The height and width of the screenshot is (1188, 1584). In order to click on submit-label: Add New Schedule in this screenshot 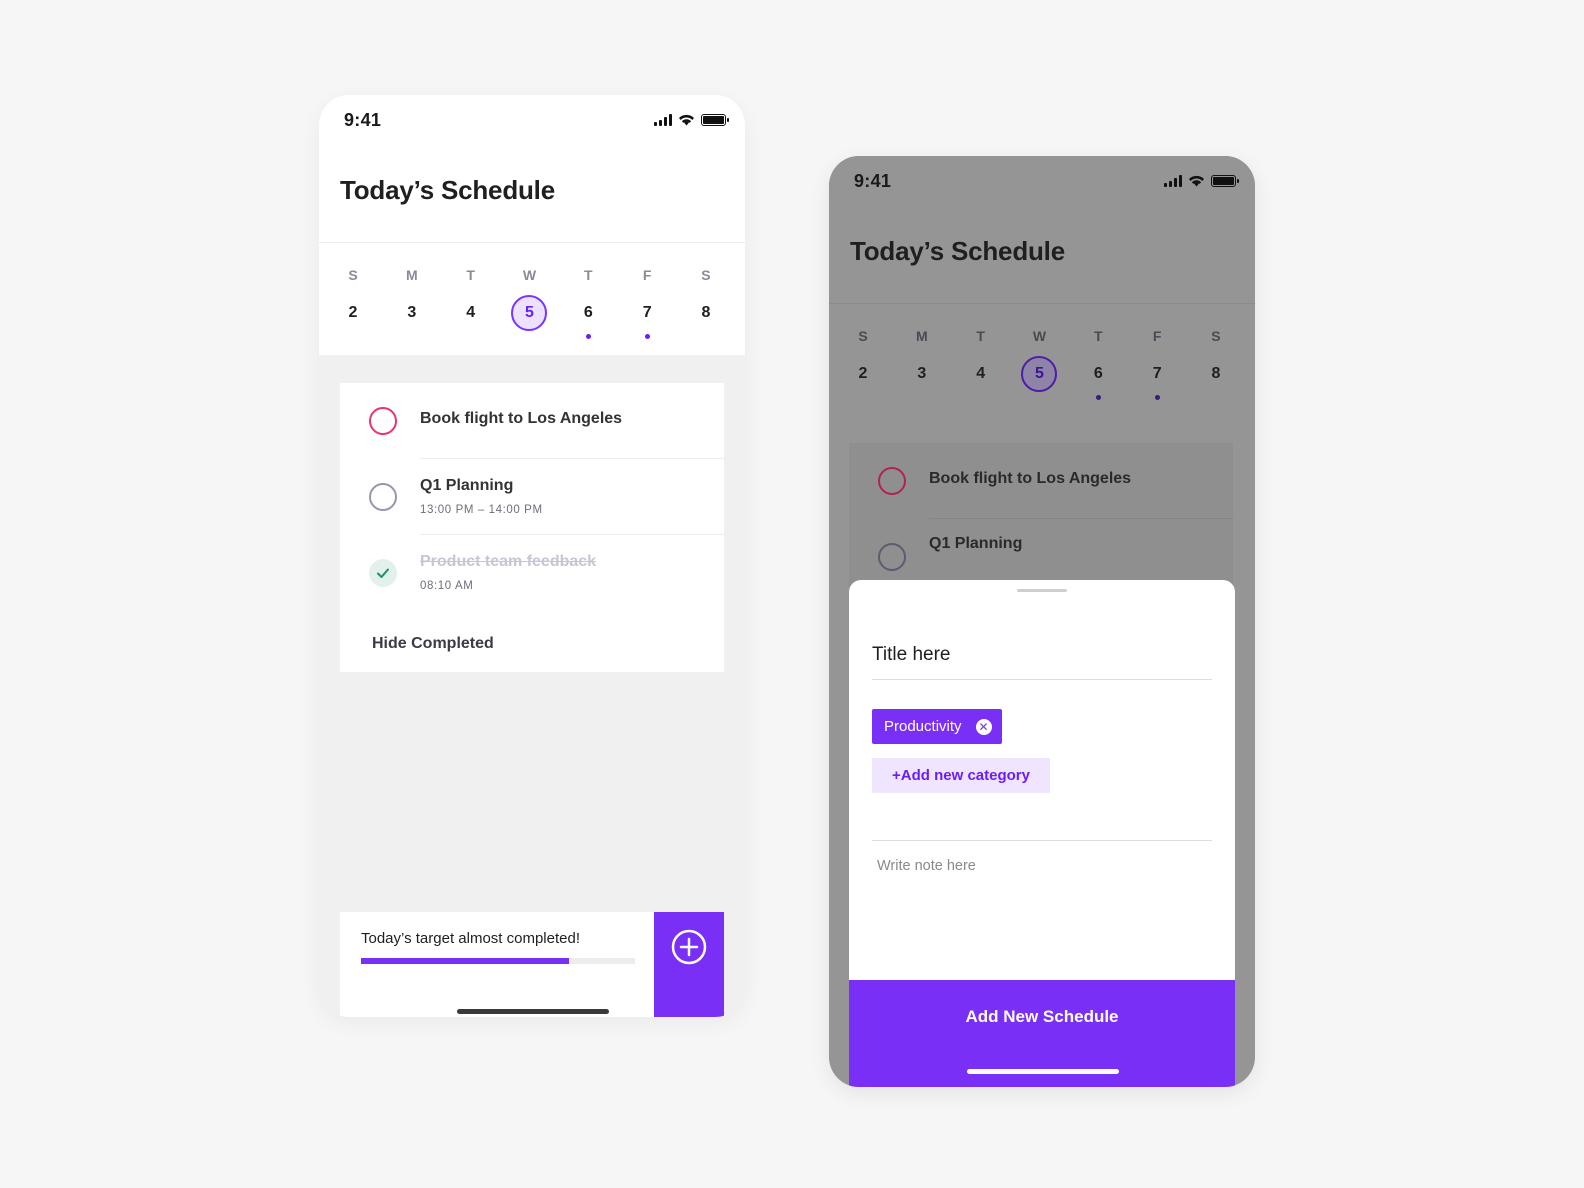, I will do `click(1042, 1016)`.